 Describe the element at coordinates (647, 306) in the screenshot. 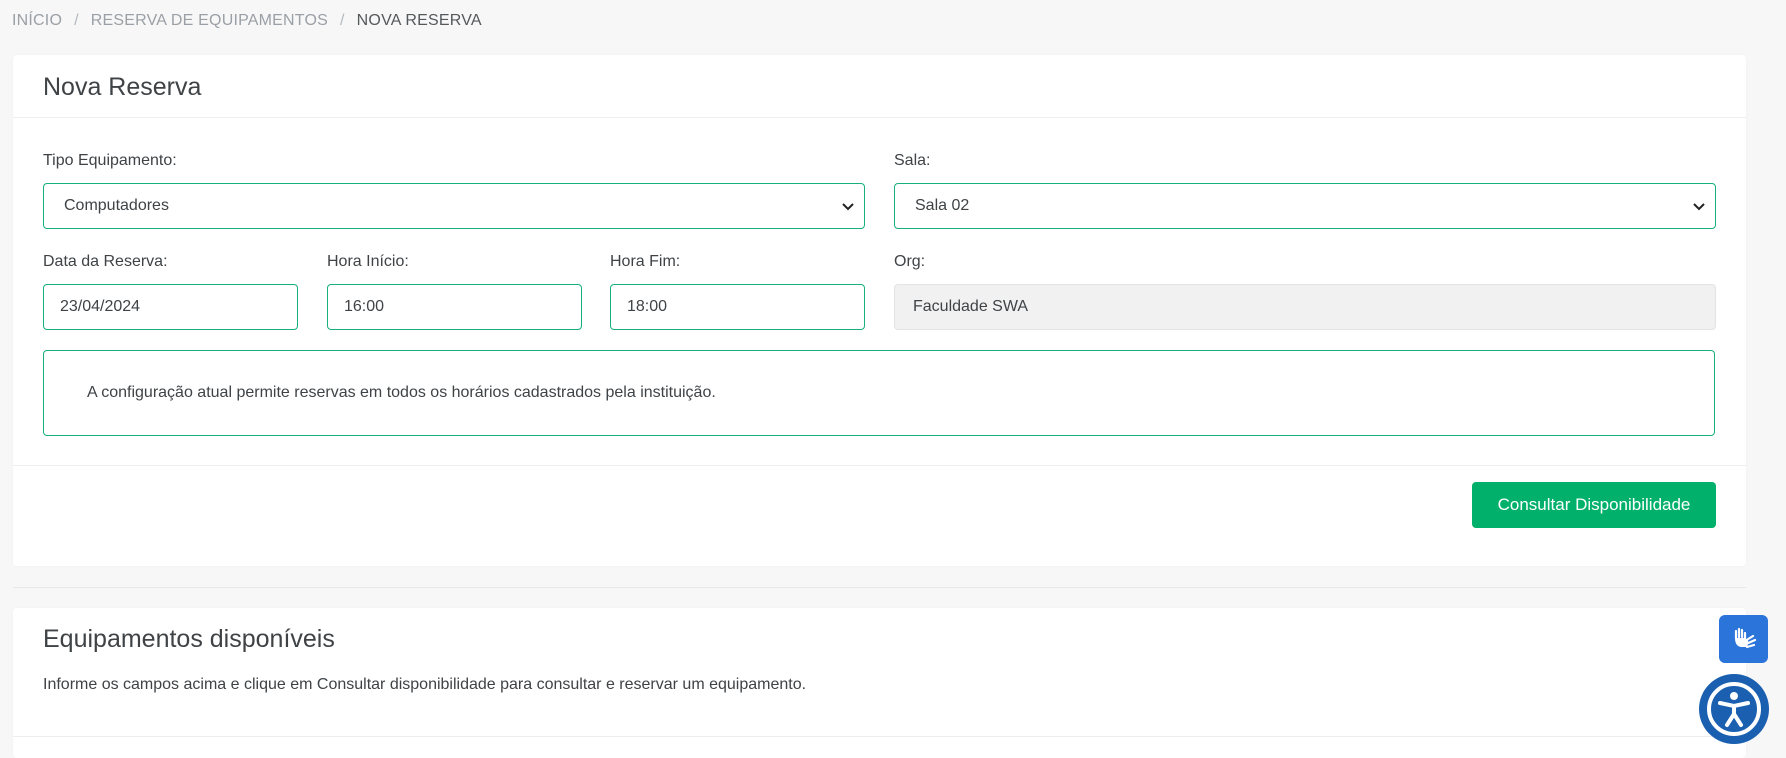

I see `hora-fim-value: 18:00` at that location.